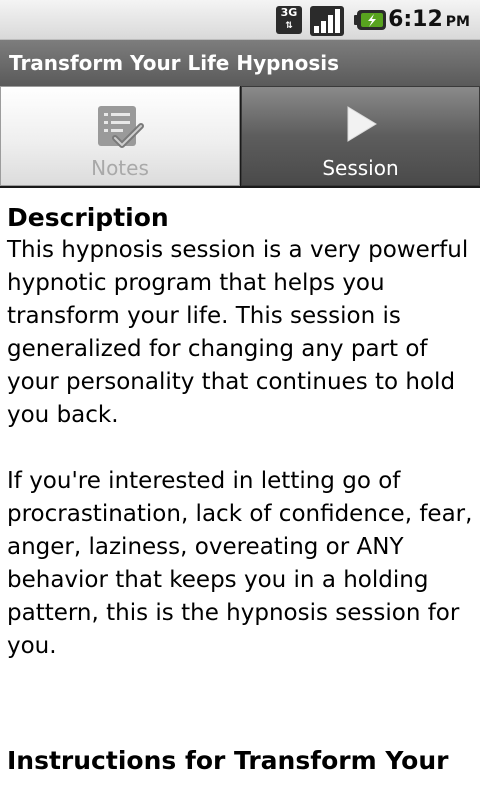 This screenshot has height=800, width=480. Describe the element at coordinates (289, 20) in the screenshot. I see `3g-icon: 3G ⇅` at that location.